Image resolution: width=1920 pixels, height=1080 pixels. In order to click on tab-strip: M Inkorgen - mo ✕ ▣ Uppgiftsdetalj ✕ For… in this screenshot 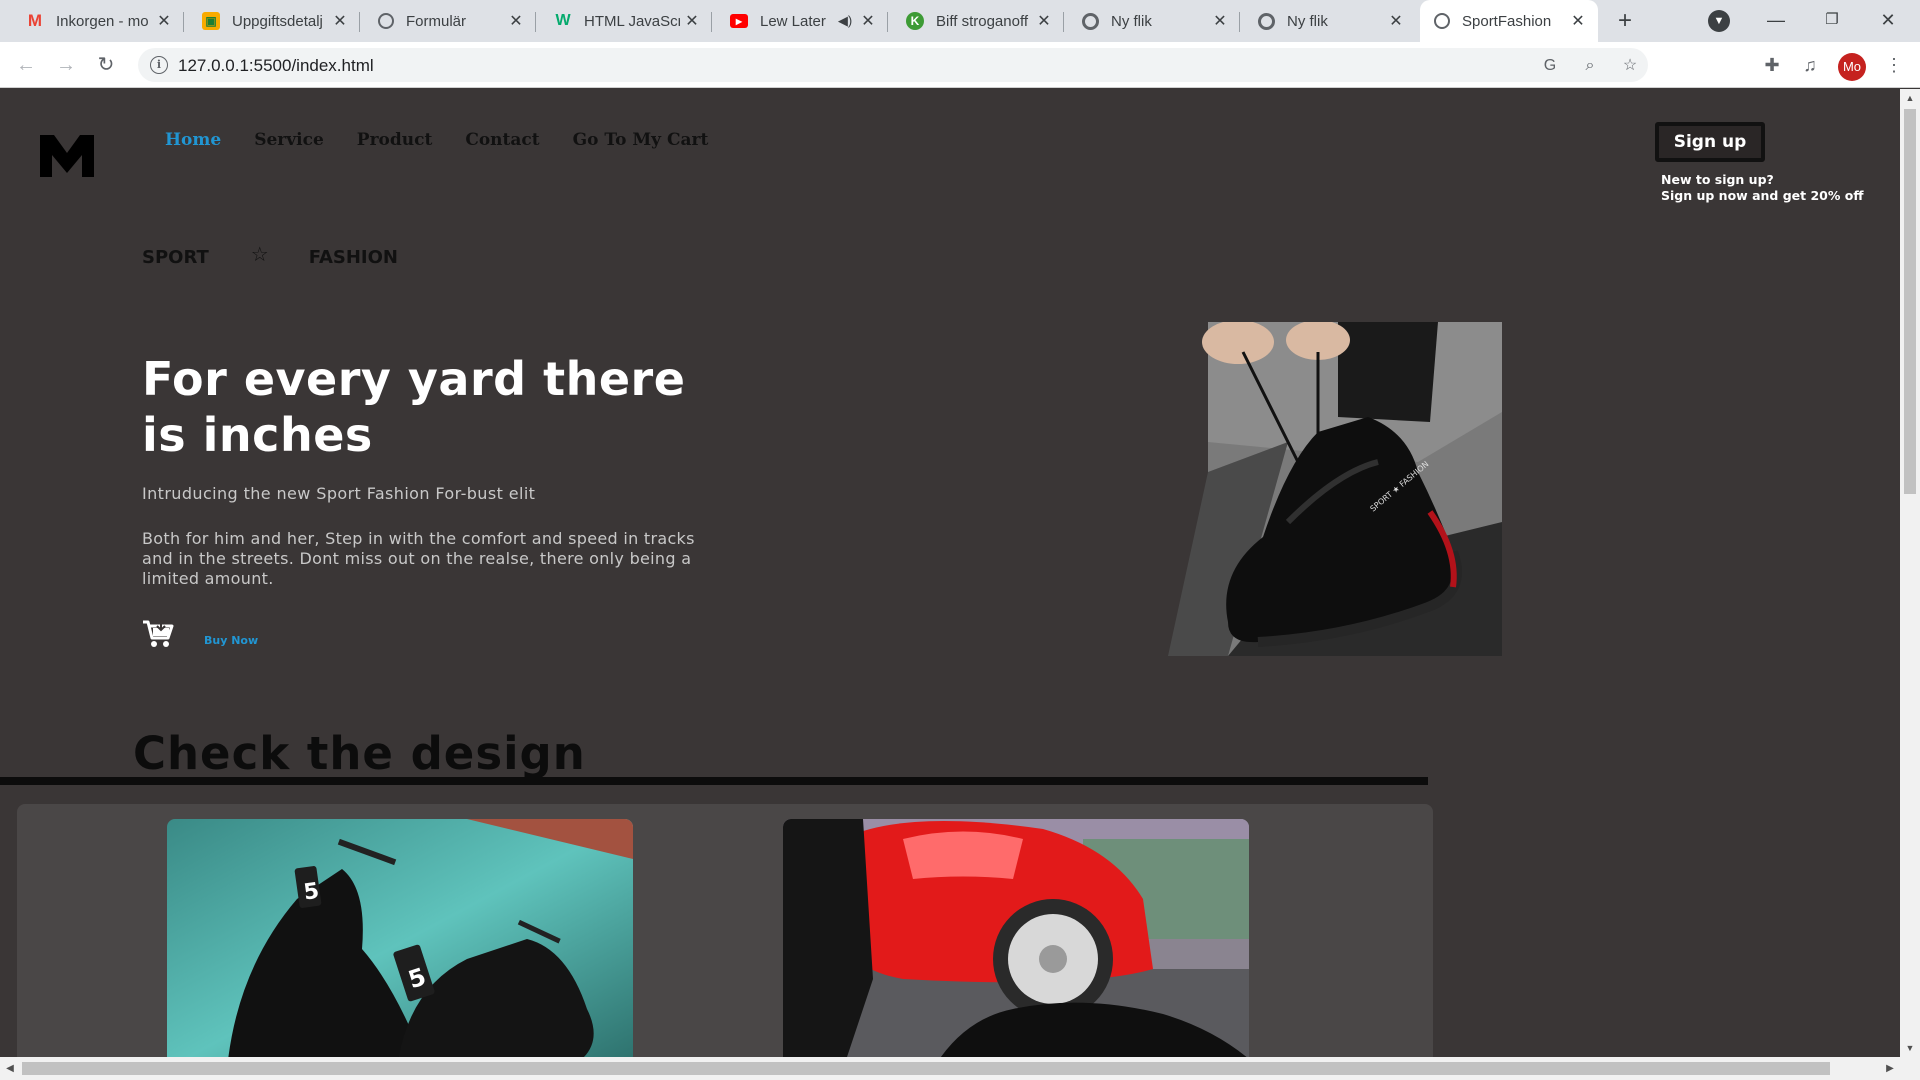, I will do `click(960, 21)`.